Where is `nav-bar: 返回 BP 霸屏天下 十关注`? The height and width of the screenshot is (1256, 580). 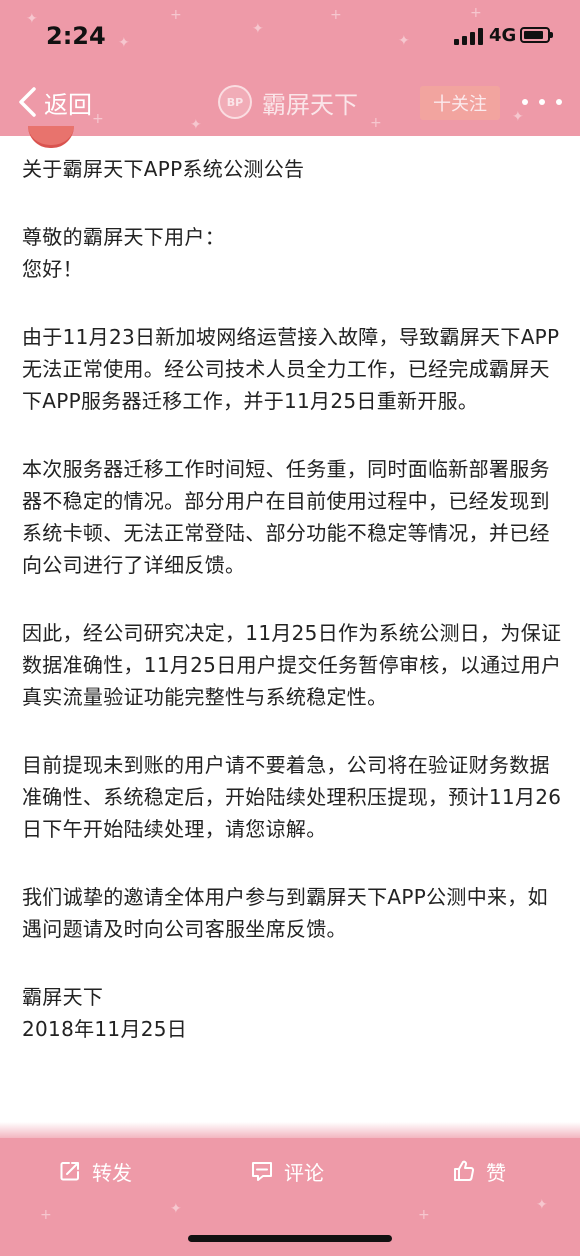 nav-bar: 返回 BP 霸屏天下 十关注 is located at coordinates (290, 103).